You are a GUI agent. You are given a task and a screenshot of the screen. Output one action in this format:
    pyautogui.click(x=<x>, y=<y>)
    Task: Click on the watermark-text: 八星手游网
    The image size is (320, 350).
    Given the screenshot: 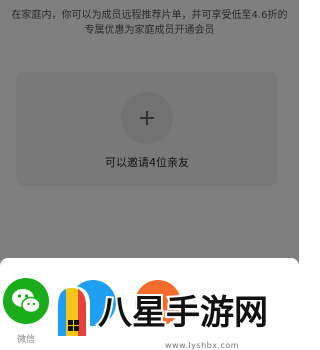 What is the action you would take?
    pyautogui.click(x=183, y=313)
    